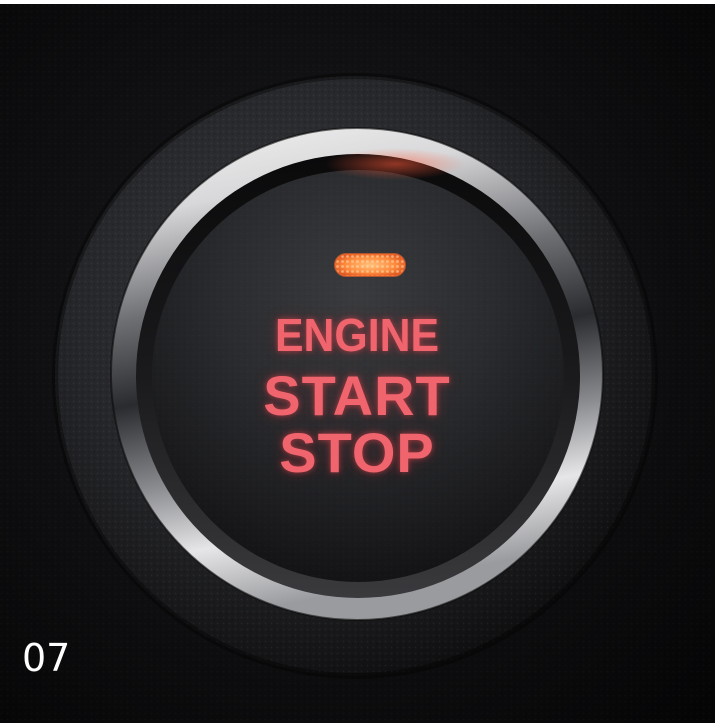  Describe the element at coordinates (370, 265) in the screenshot. I see `indicator-light-icon` at that location.